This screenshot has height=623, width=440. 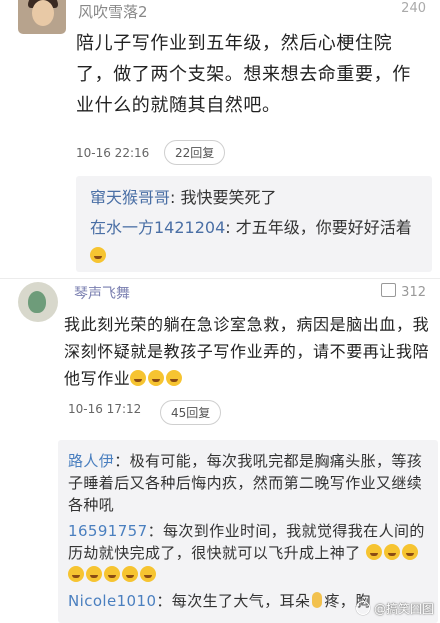 I want to click on like-count: 312, so click(x=413, y=292).